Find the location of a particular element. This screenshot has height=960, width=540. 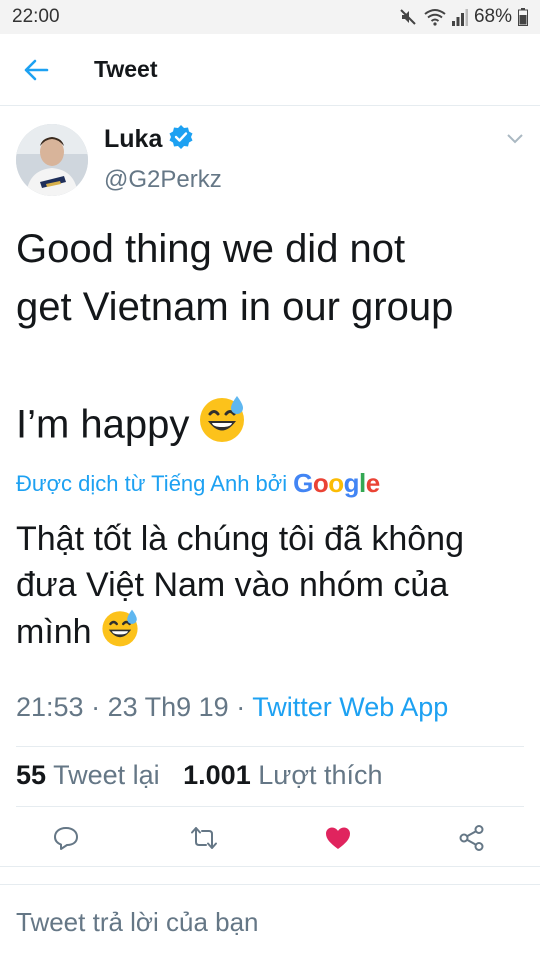

translated-by-label: Được dịch từ Tiếng Anh bởi is located at coordinates (152, 483).